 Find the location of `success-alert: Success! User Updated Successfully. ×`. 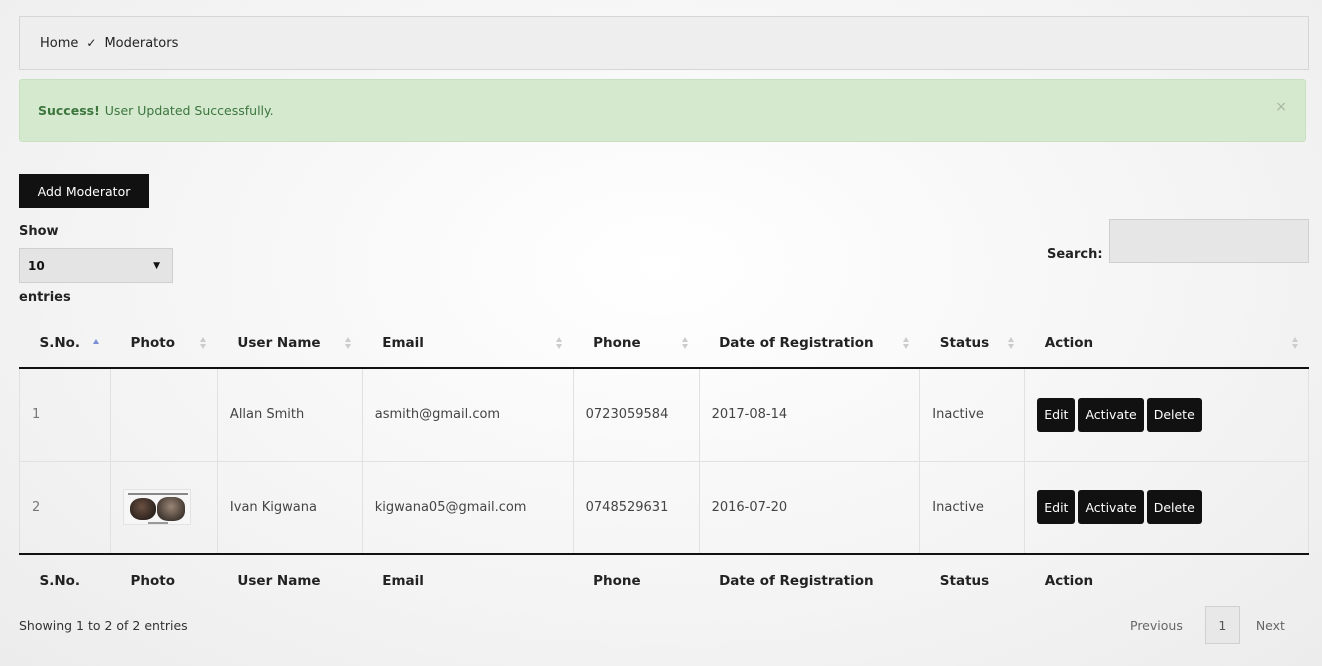

success-alert: Success! User Updated Successfully. × is located at coordinates (662, 110).